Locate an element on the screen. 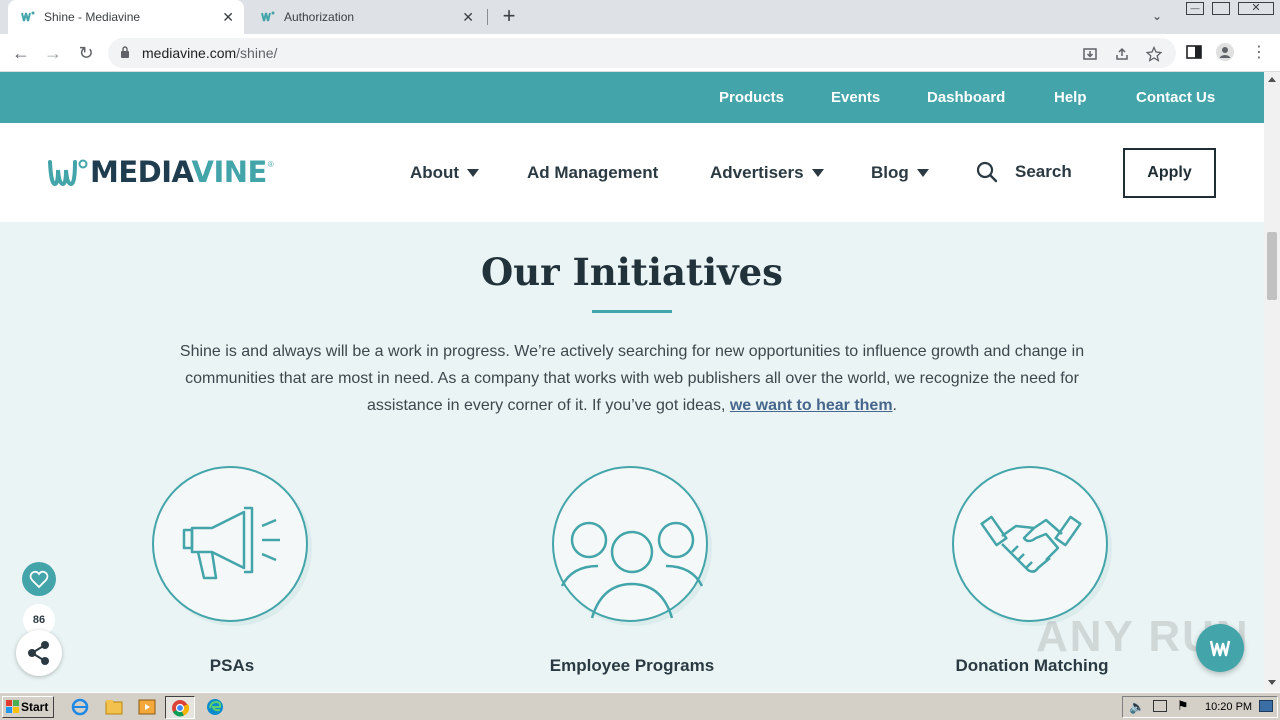 Image resolution: width=1280 pixels, height=720 pixels. profile-avatar-icon is located at coordinates (1225, 52).